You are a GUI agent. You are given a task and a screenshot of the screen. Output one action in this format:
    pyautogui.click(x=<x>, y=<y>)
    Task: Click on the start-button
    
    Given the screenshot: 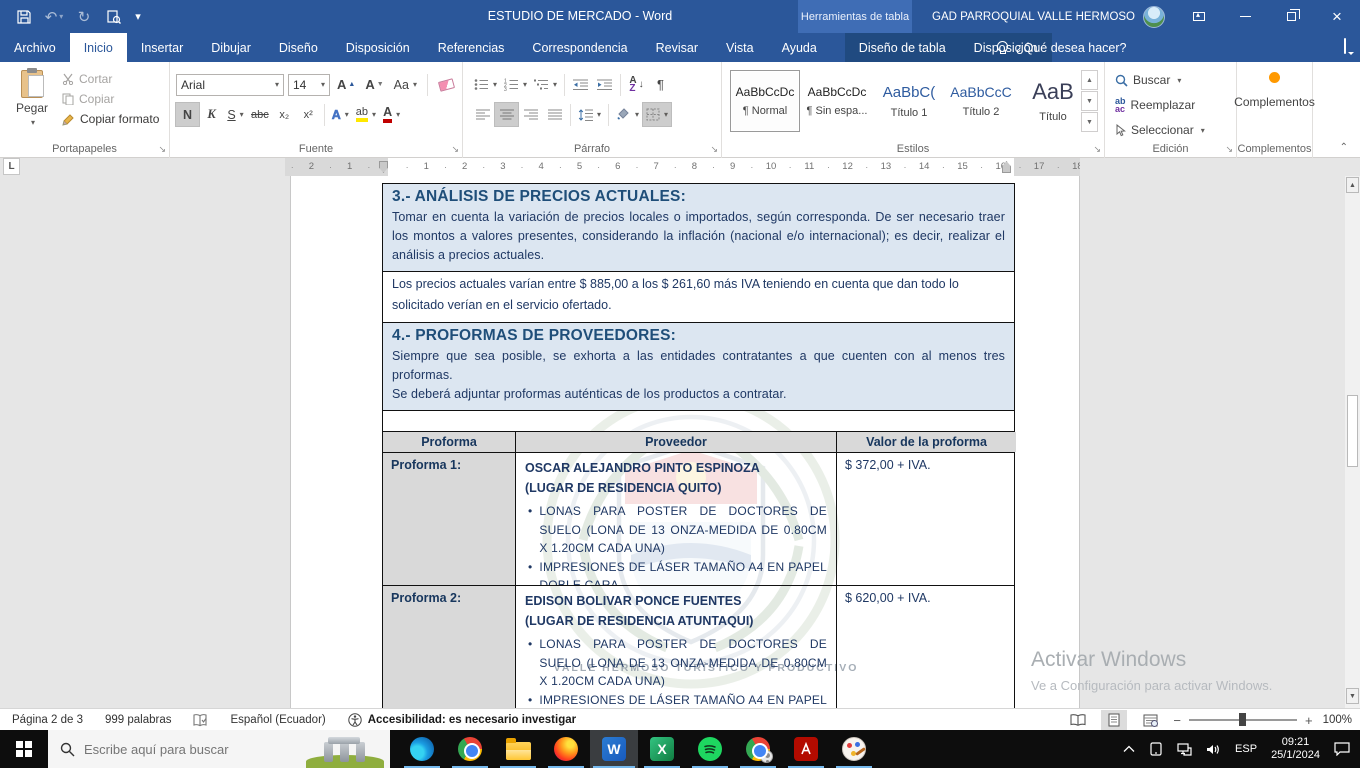 What is the action you would take?
    pyautogui.click(x=24, y=749)
    